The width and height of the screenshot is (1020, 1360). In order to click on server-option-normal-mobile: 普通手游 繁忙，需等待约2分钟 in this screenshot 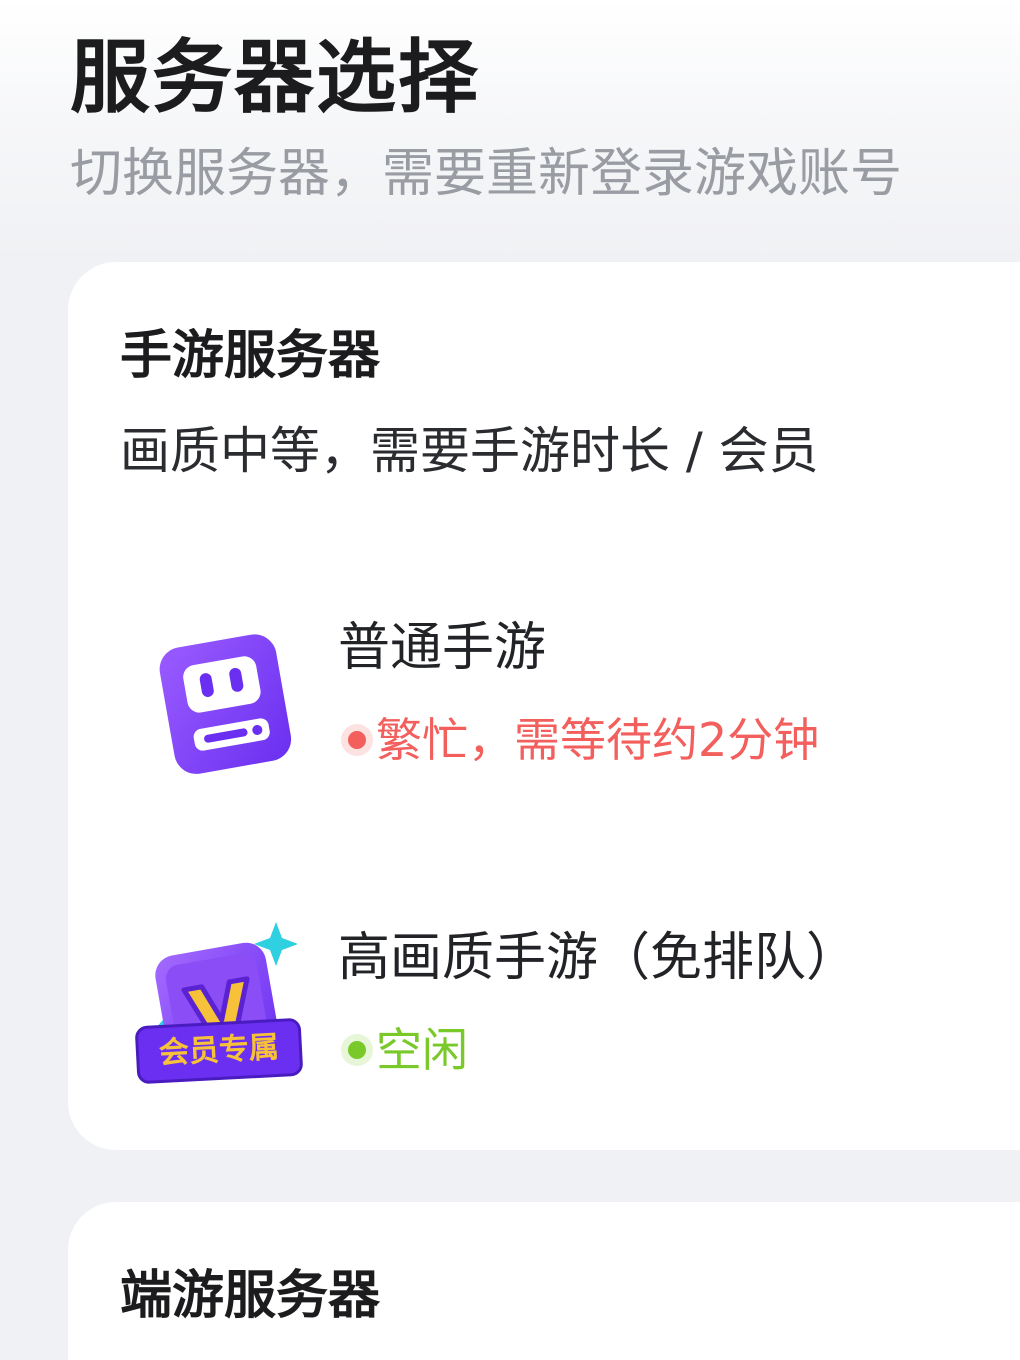, I will do `click(544, 702)`.